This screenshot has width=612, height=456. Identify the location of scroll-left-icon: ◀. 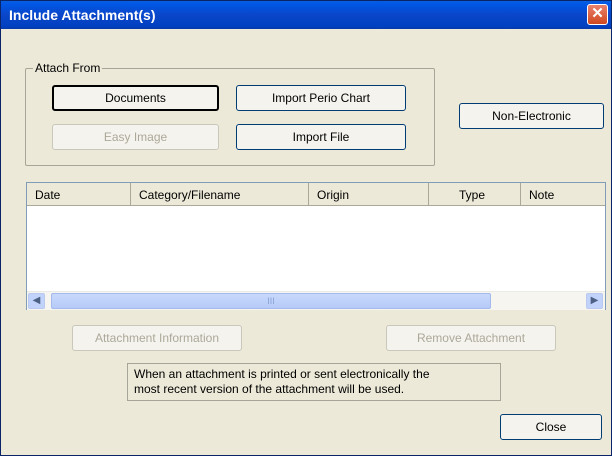
(36, 301).